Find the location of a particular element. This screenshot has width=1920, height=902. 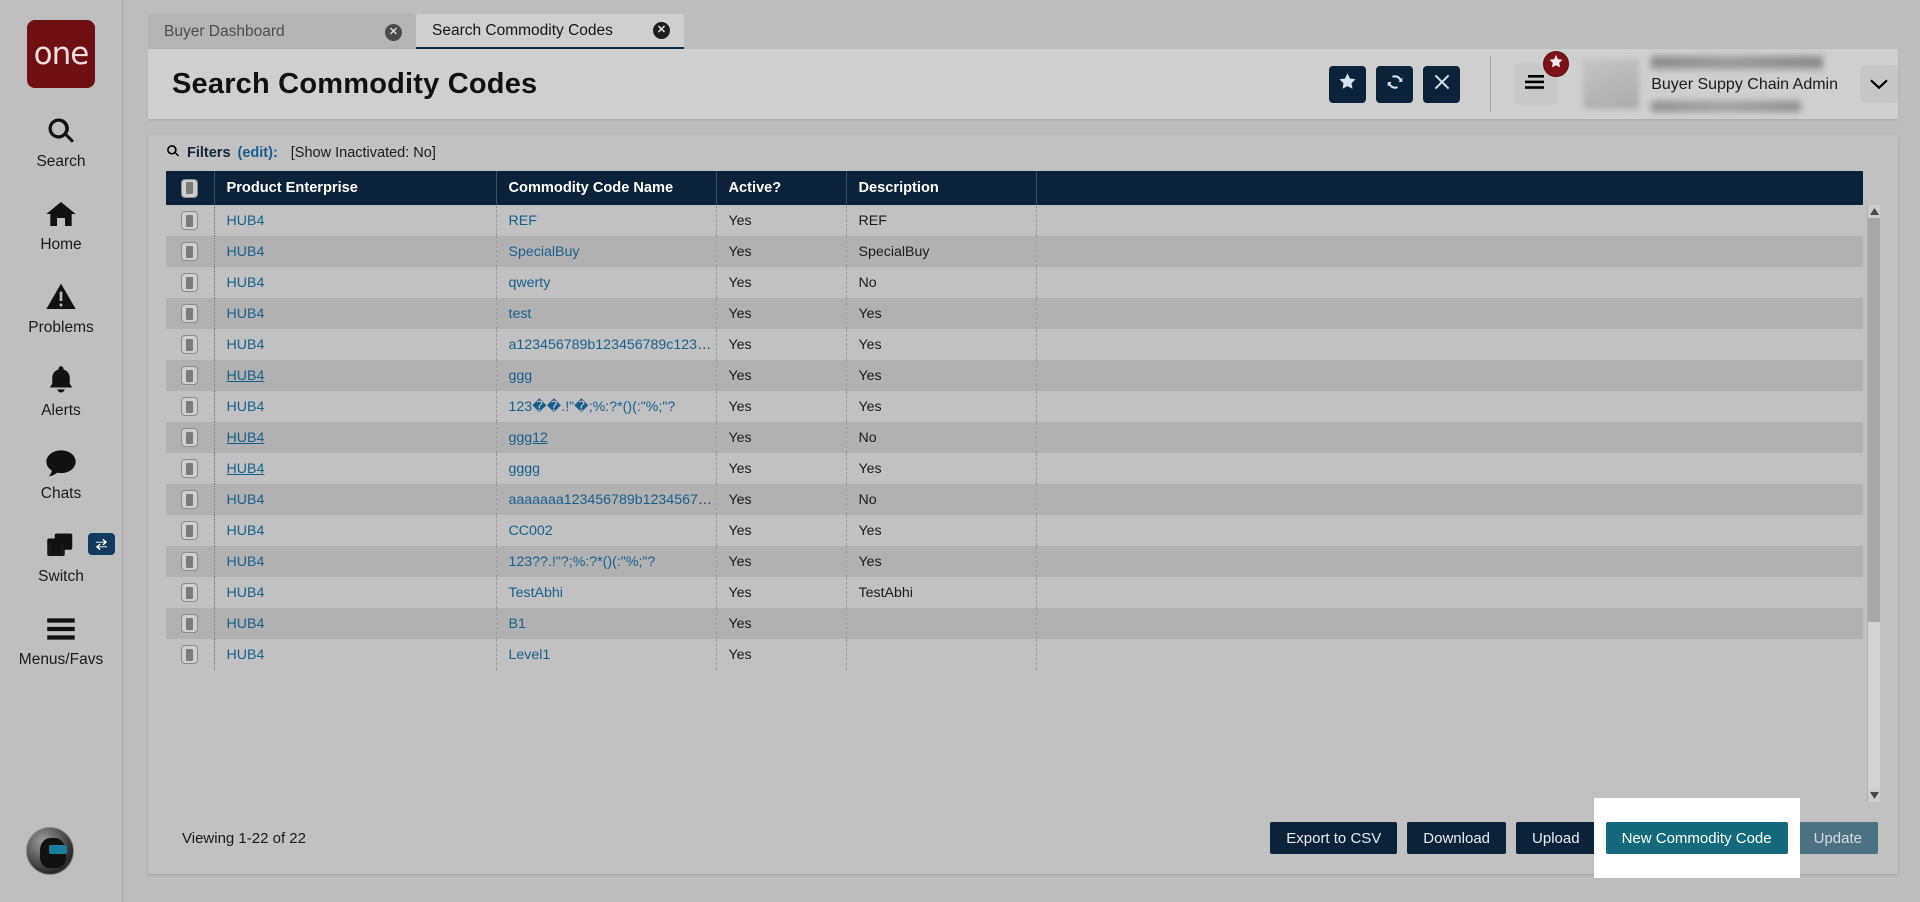

table-row: HUB4 REF Yes REF is located at coordinates (1014, 220).